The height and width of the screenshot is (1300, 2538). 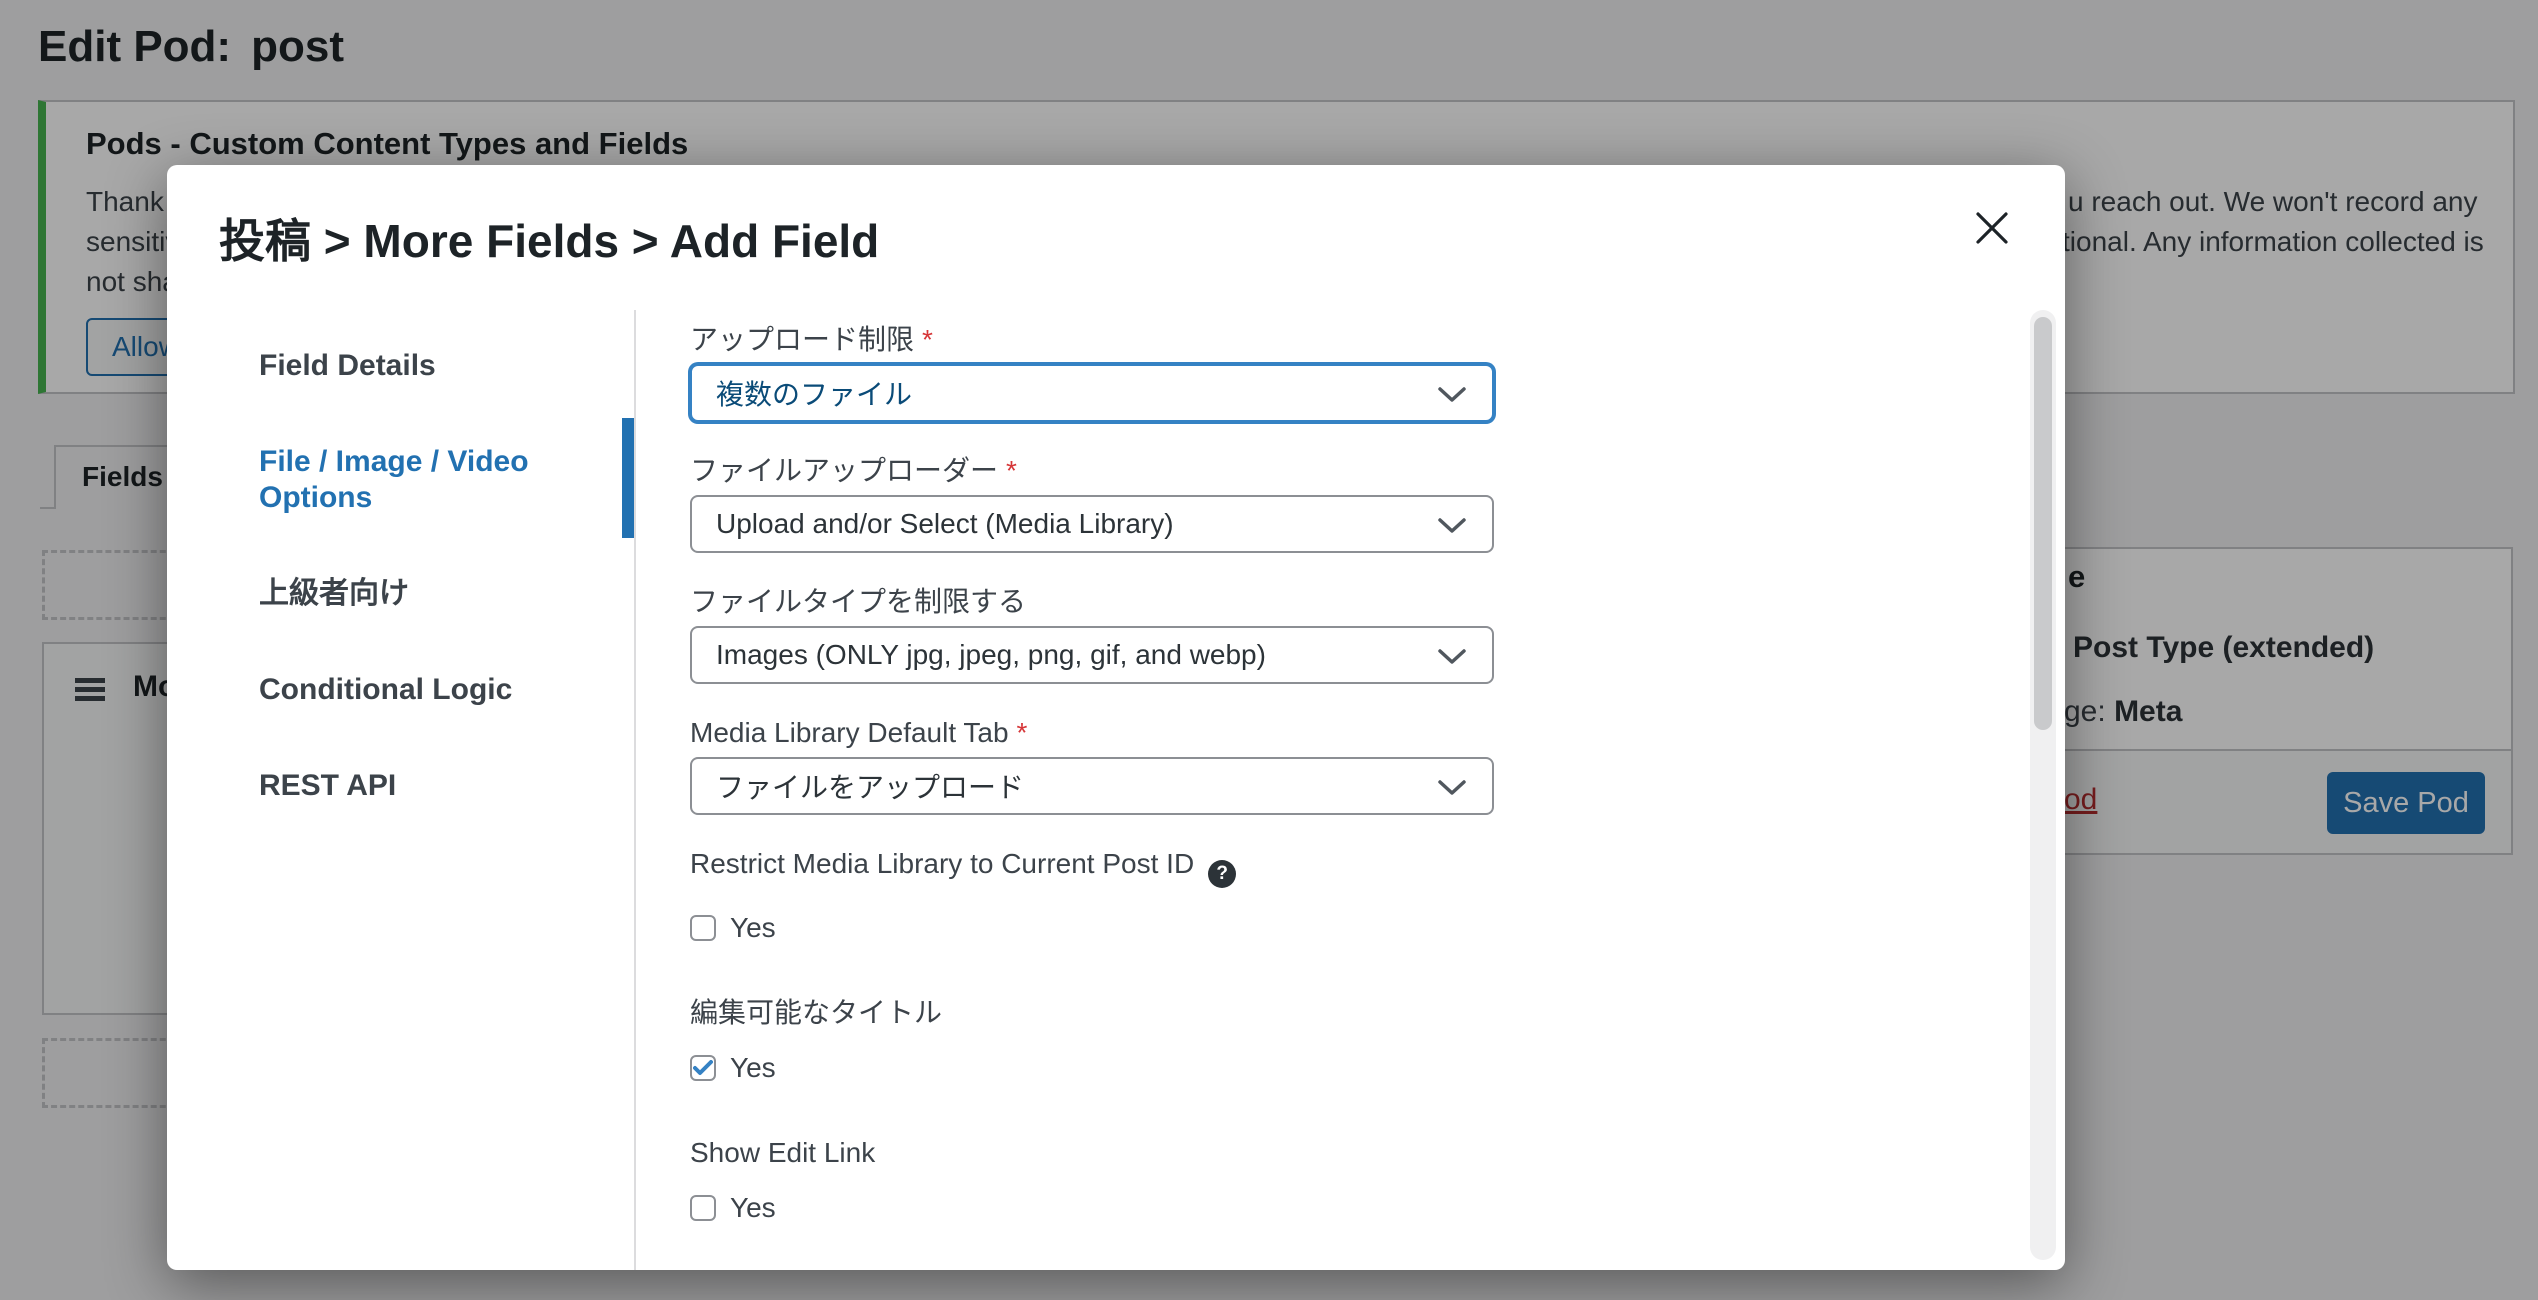 I want to click on close-icon, so click(x=1992, y=228).